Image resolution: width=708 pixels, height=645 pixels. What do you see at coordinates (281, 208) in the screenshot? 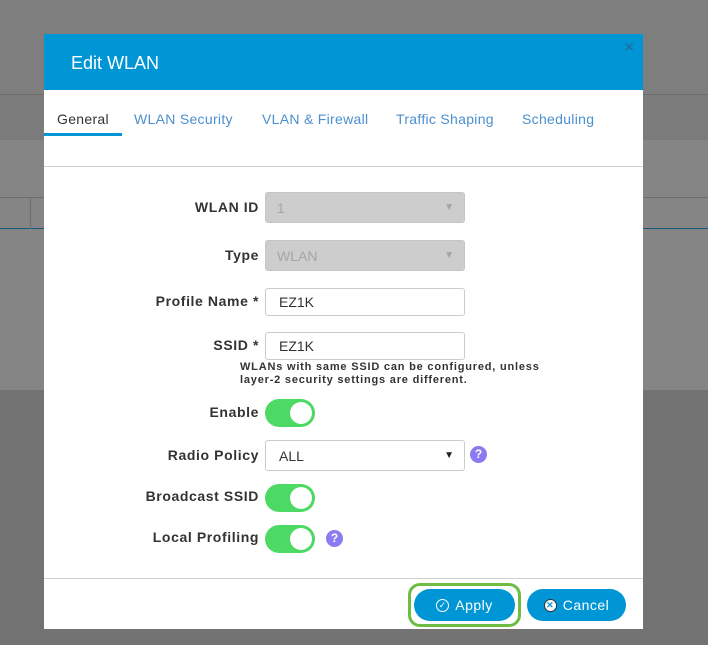
I see `wlan-id-value: 1` at bounding box center [281, 208].